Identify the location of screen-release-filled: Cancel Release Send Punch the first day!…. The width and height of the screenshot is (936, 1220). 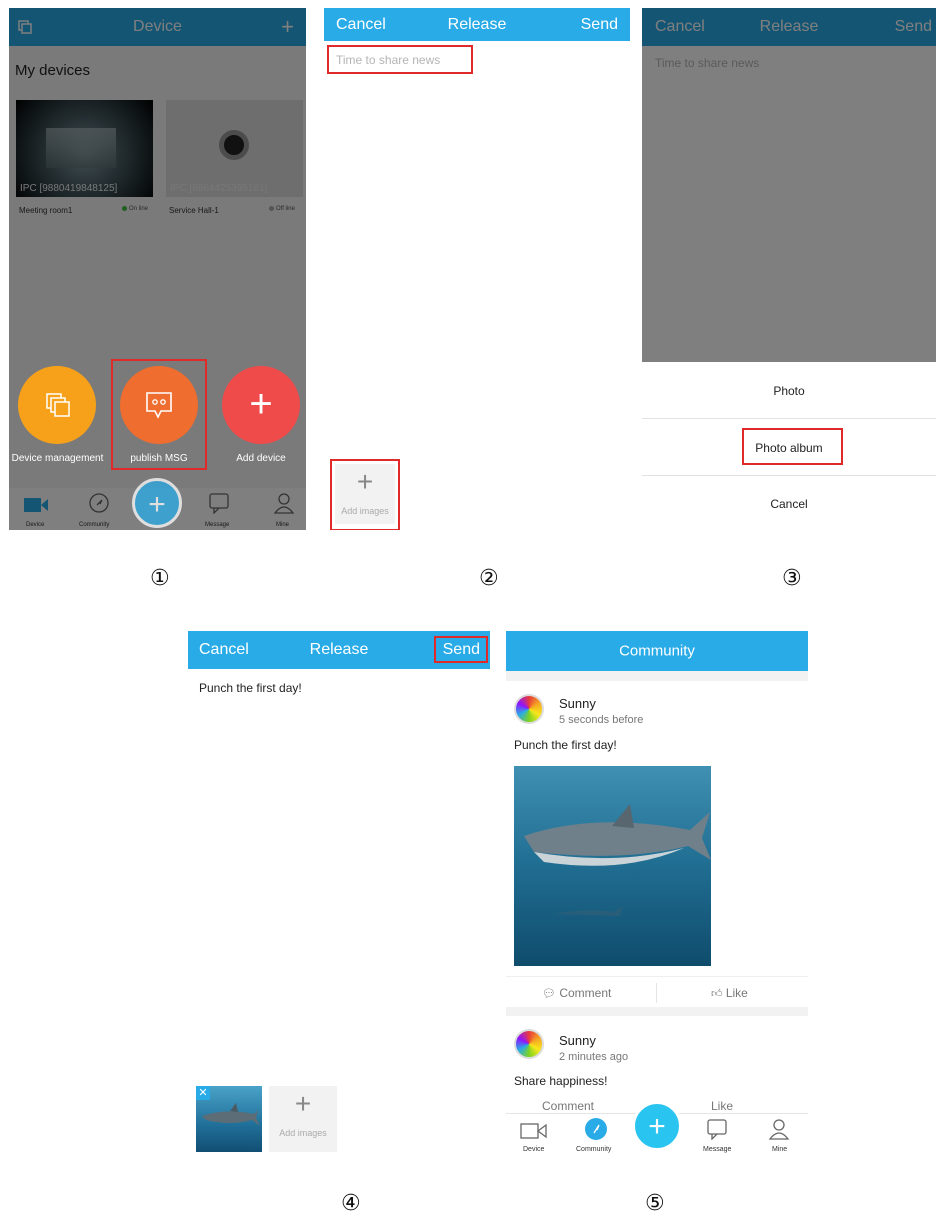
(339, 893).